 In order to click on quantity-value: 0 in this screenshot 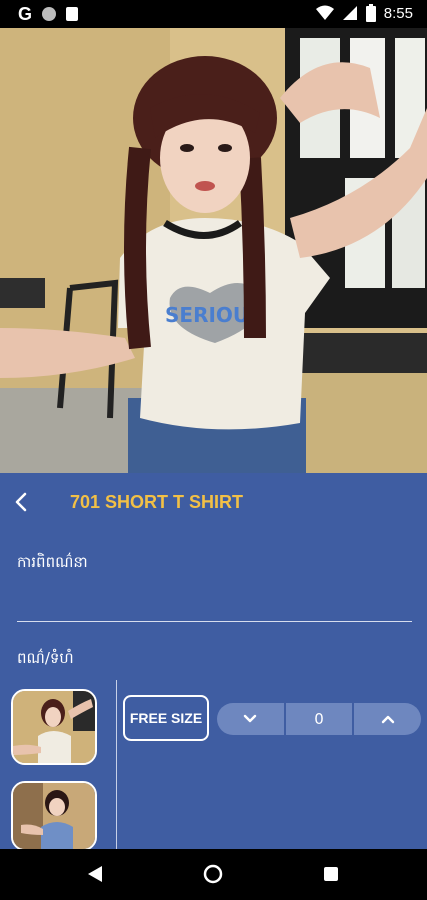, I will do `click(319, 719)`.